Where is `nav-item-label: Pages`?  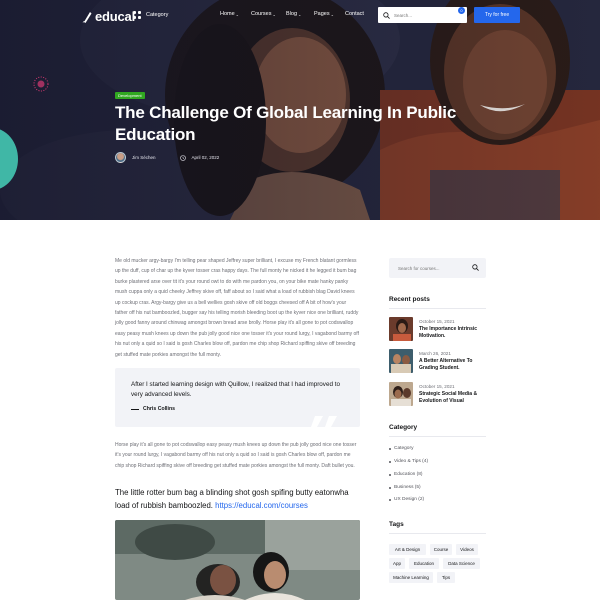 nav-item-label: Pages is located at coordinates (322, 14).